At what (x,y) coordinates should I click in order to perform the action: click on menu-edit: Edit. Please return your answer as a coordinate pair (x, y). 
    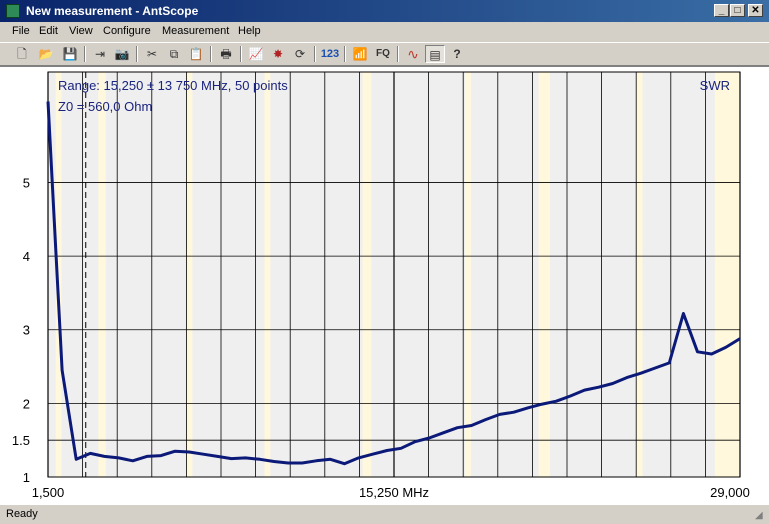
    Looking at the image, I should click on (48, 31).